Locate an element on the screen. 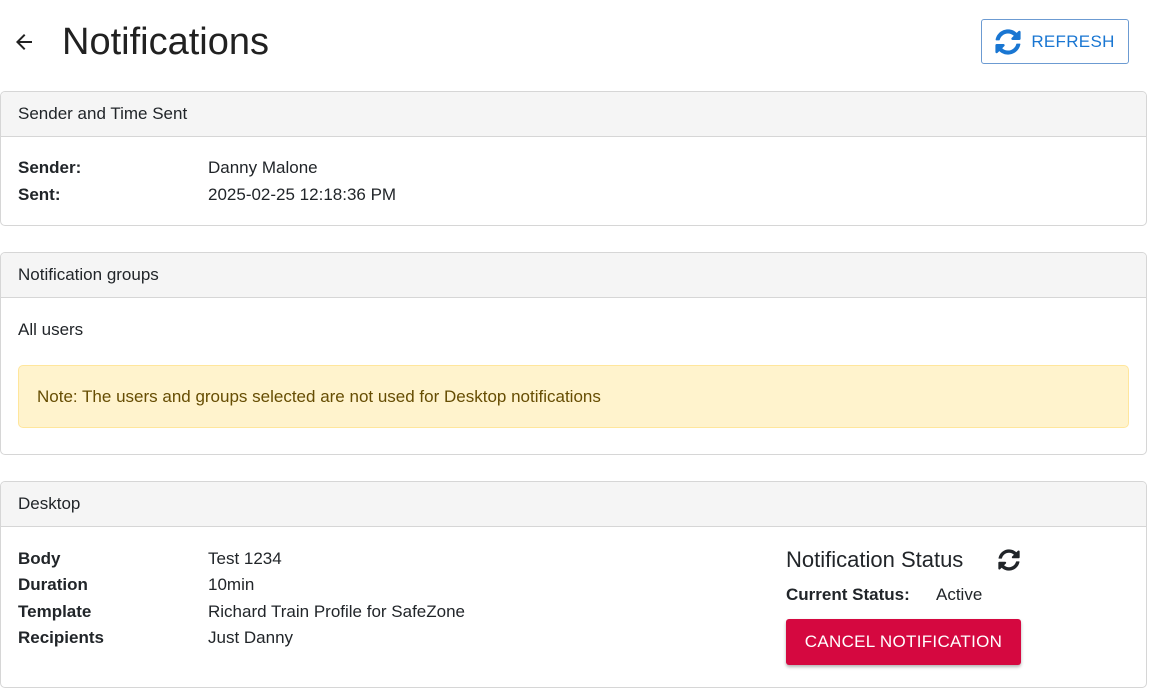 The image size is (1150, 691). sync-icon is located at coordinates (1009, 560).